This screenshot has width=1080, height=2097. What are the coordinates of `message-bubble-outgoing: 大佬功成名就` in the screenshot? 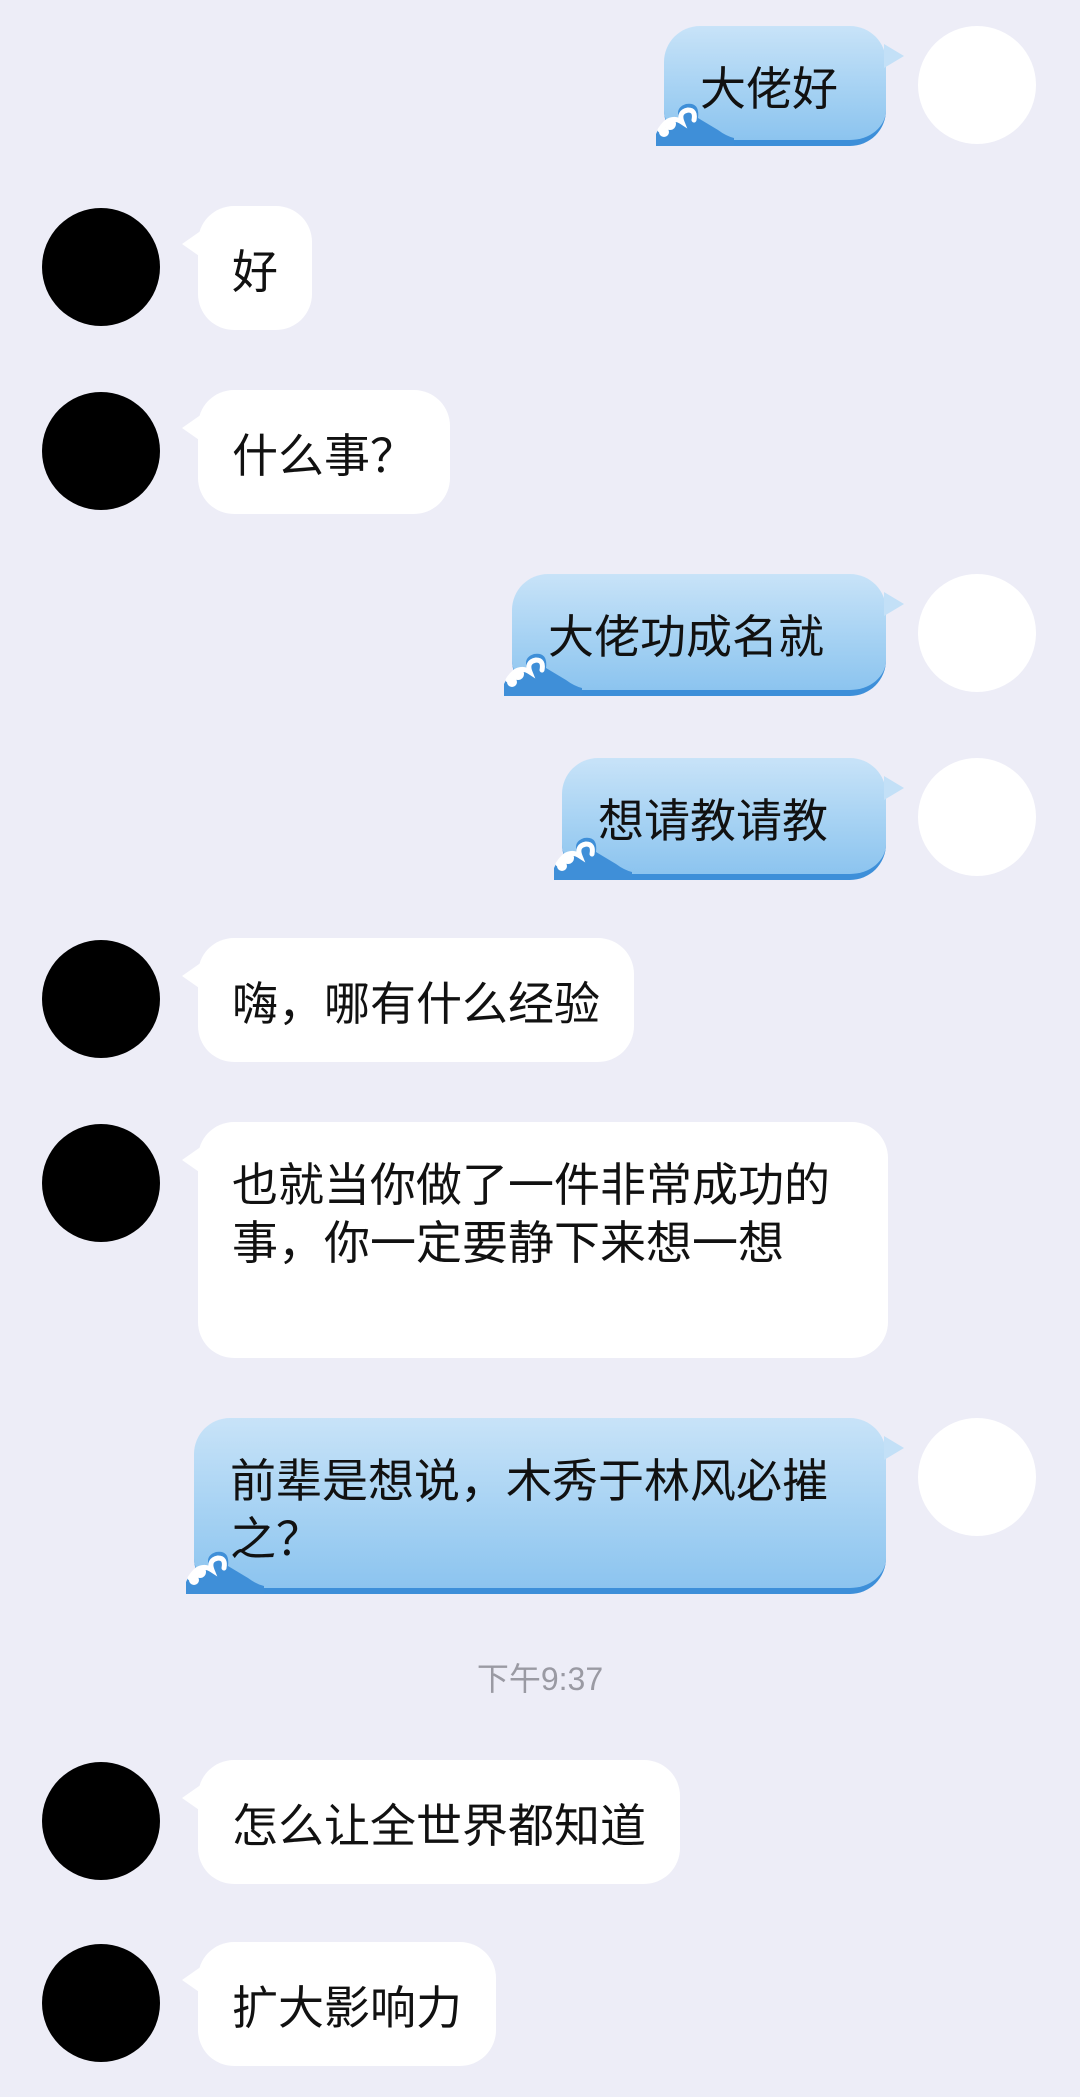 It's located at (704, 635).